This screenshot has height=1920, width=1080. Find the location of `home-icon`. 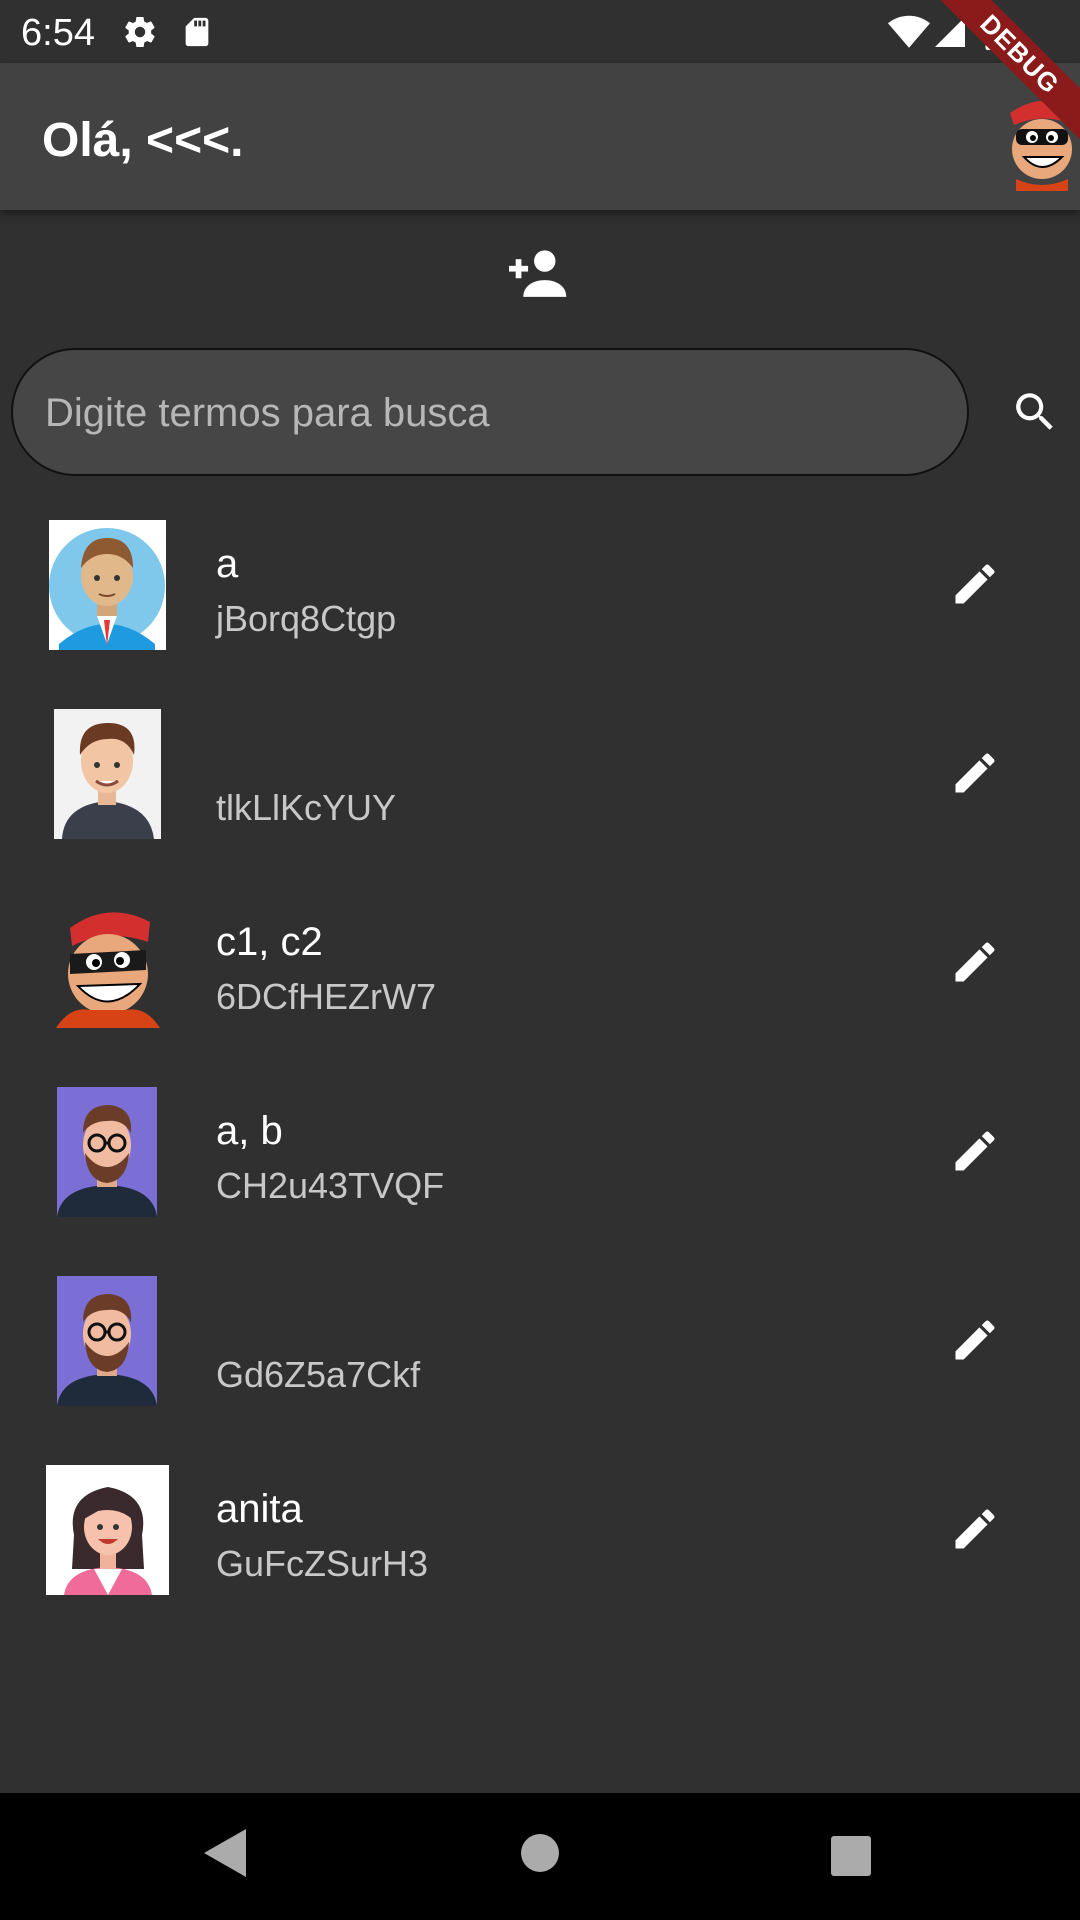

home-icon is located at coordinates (540, 1855).